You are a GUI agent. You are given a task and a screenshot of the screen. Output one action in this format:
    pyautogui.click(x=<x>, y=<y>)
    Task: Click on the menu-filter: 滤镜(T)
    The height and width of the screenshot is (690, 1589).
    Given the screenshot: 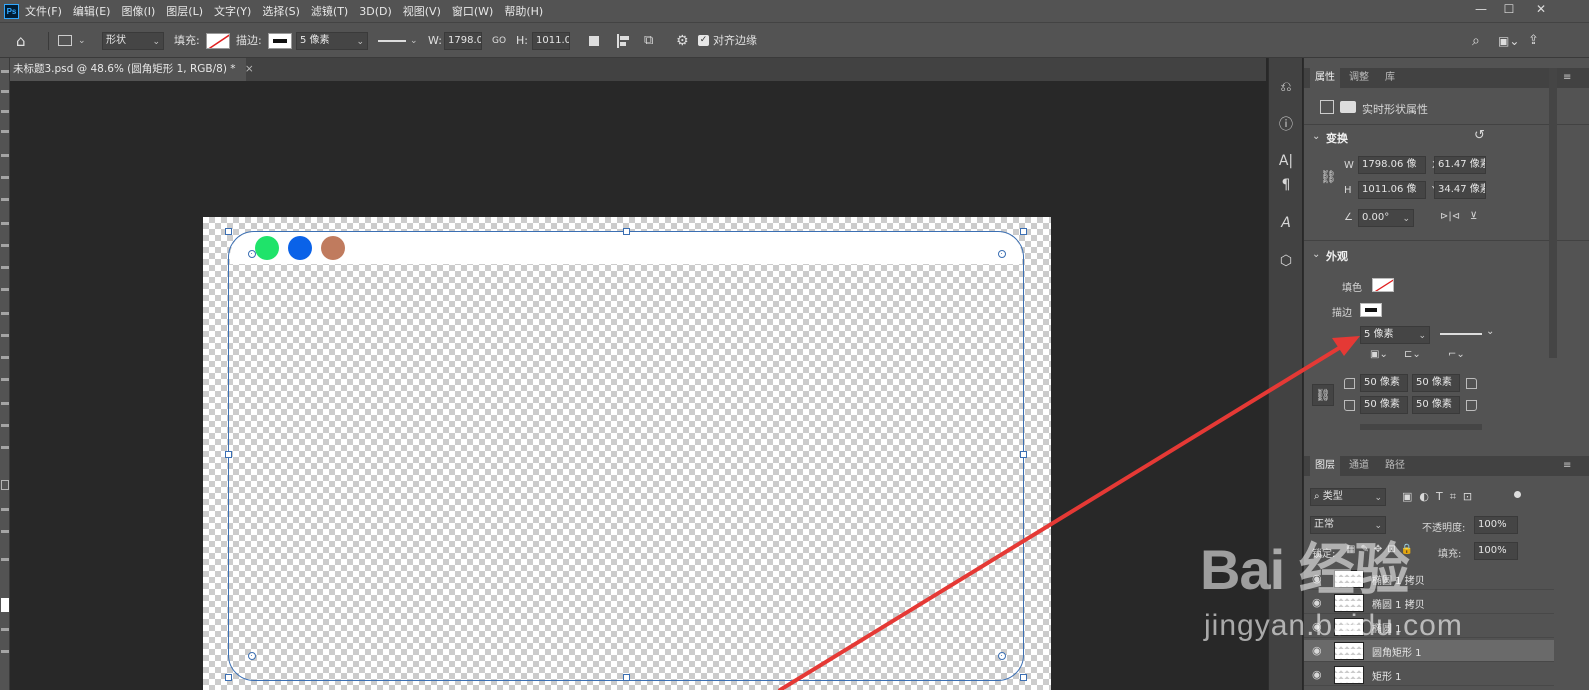 What is the action you would take?
    pyautogui.click(x=329, y=11)
    